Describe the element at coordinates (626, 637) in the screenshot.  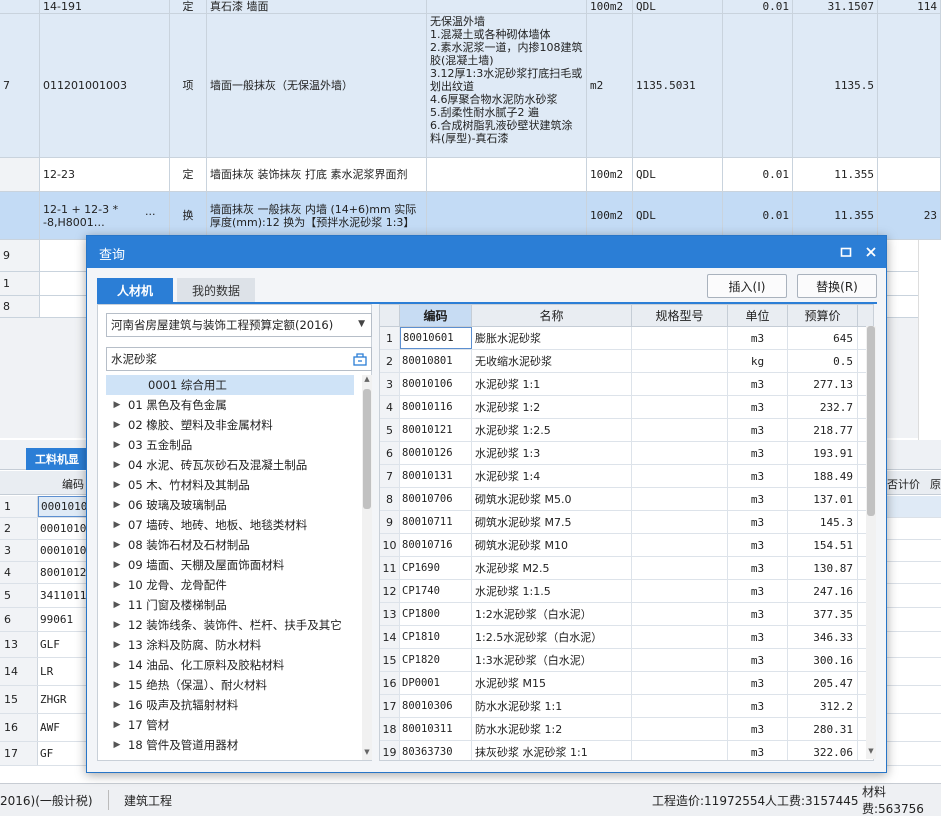
I see `table-row: 14 CP1810 1:2.5水泥砂浆（白水泥） m3 346.33` at that location.